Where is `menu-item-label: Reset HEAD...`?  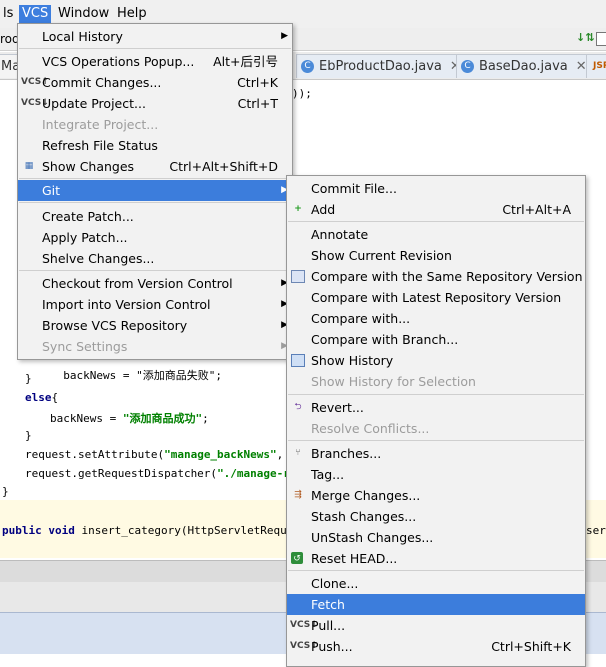 menu-item-label: Reset HEAD... is located at coordinates (354, 558).